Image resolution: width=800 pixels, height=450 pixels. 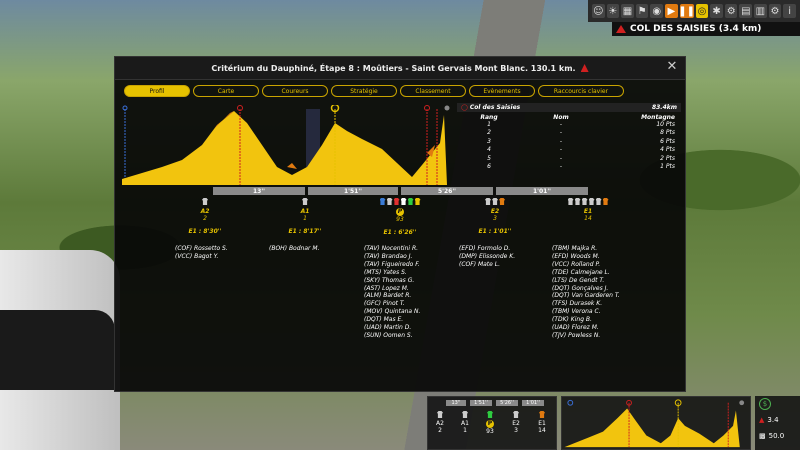 I want to click on group-count: 1, so click(x=305, y=218).